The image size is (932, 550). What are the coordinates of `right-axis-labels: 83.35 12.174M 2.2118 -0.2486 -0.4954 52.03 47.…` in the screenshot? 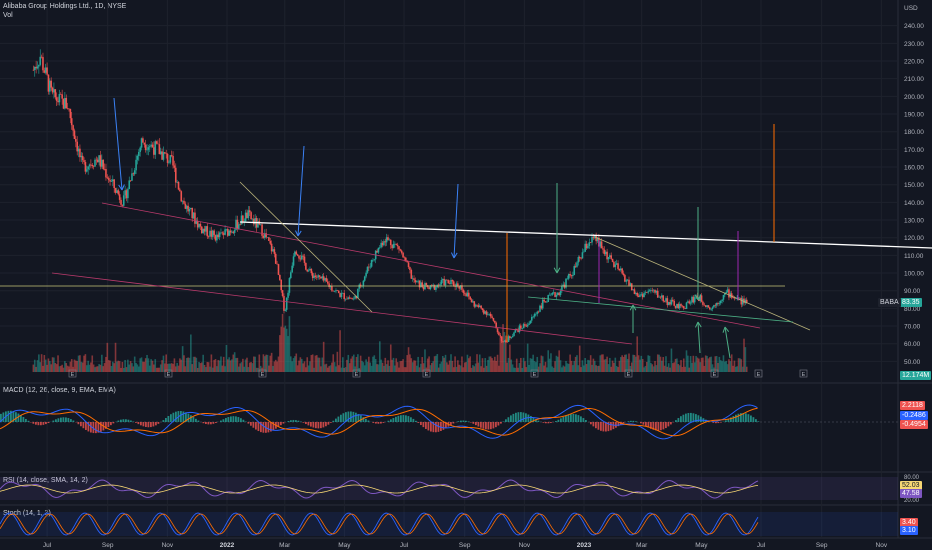 It's located at (905, 275).